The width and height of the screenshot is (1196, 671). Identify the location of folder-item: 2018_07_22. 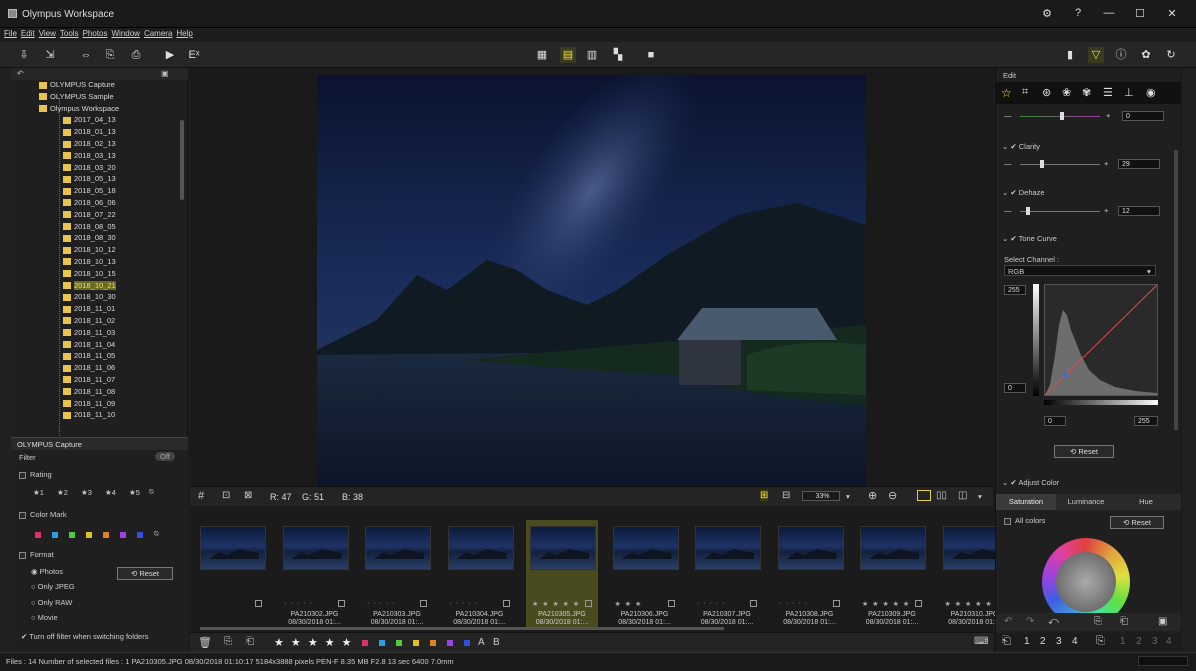
(122, 216).